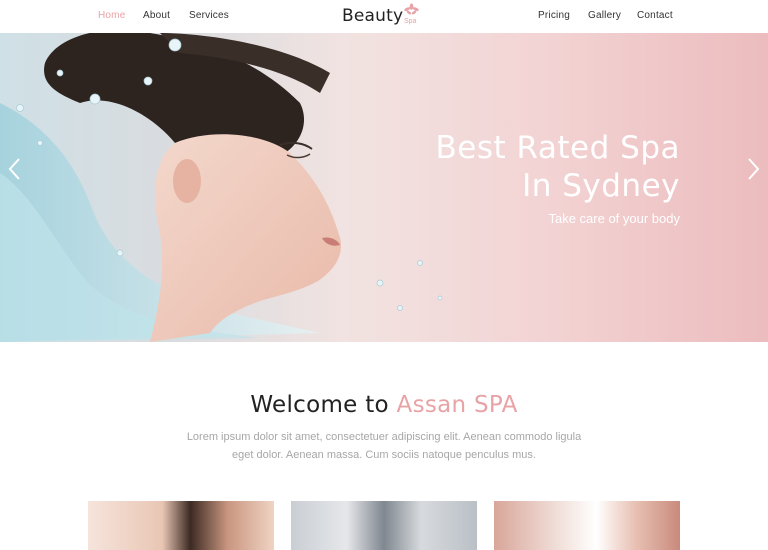  What do you see at coordinates (15, 169) in the screenshot?
I see `chevron-left-icon` at bounding box center [15, 169].